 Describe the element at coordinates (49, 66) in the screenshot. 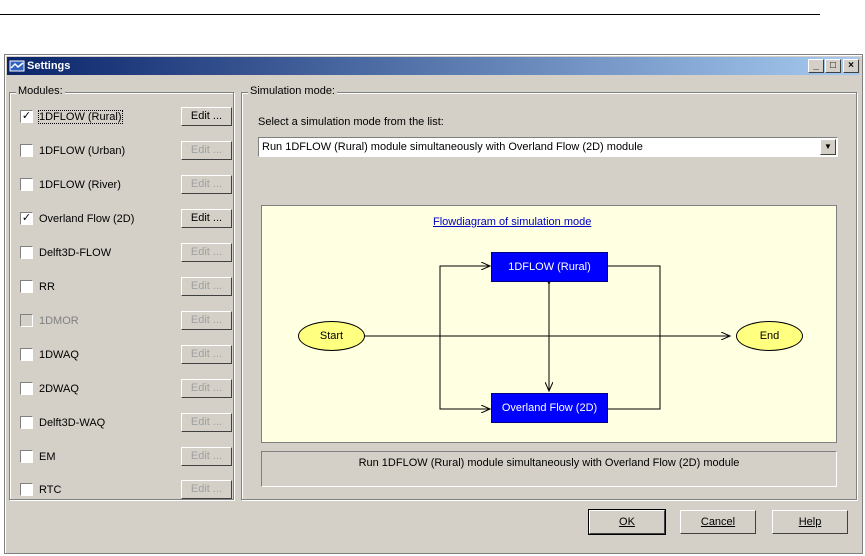

I see `window-title: Settings` at that location.